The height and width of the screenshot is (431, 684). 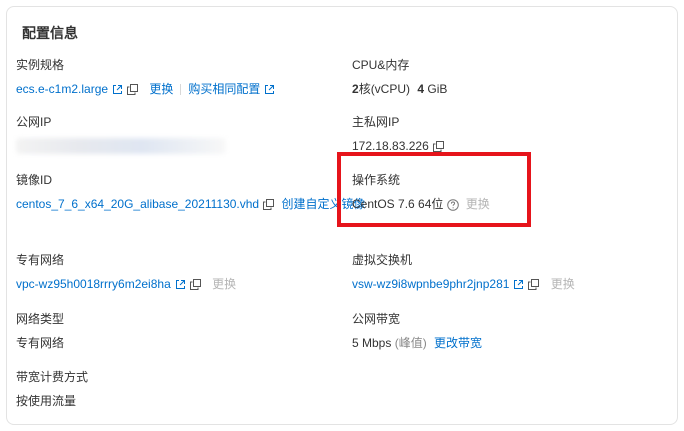 What do you see at coordinates (224, 284) in the screenshot?
I see `vpc-change-button: 更换` at bounding box center [224, 284].